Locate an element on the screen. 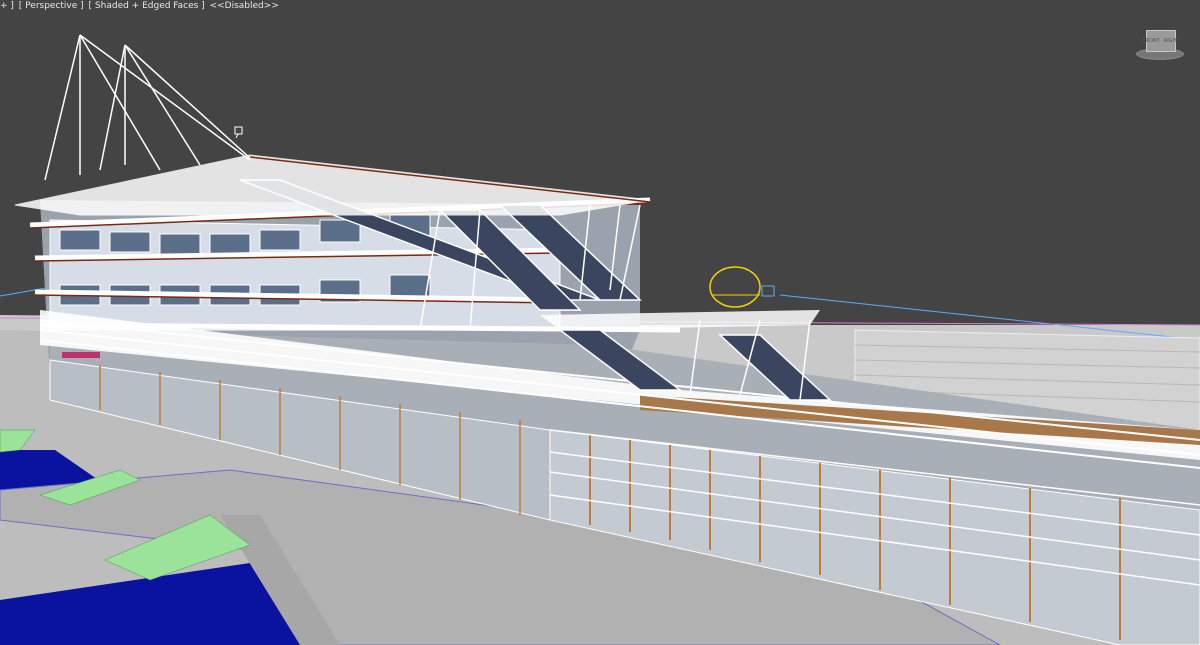 The image size is (1200, 645). viewcube-icon: FRONT RIGHT is located at coordinates (1160, 43).